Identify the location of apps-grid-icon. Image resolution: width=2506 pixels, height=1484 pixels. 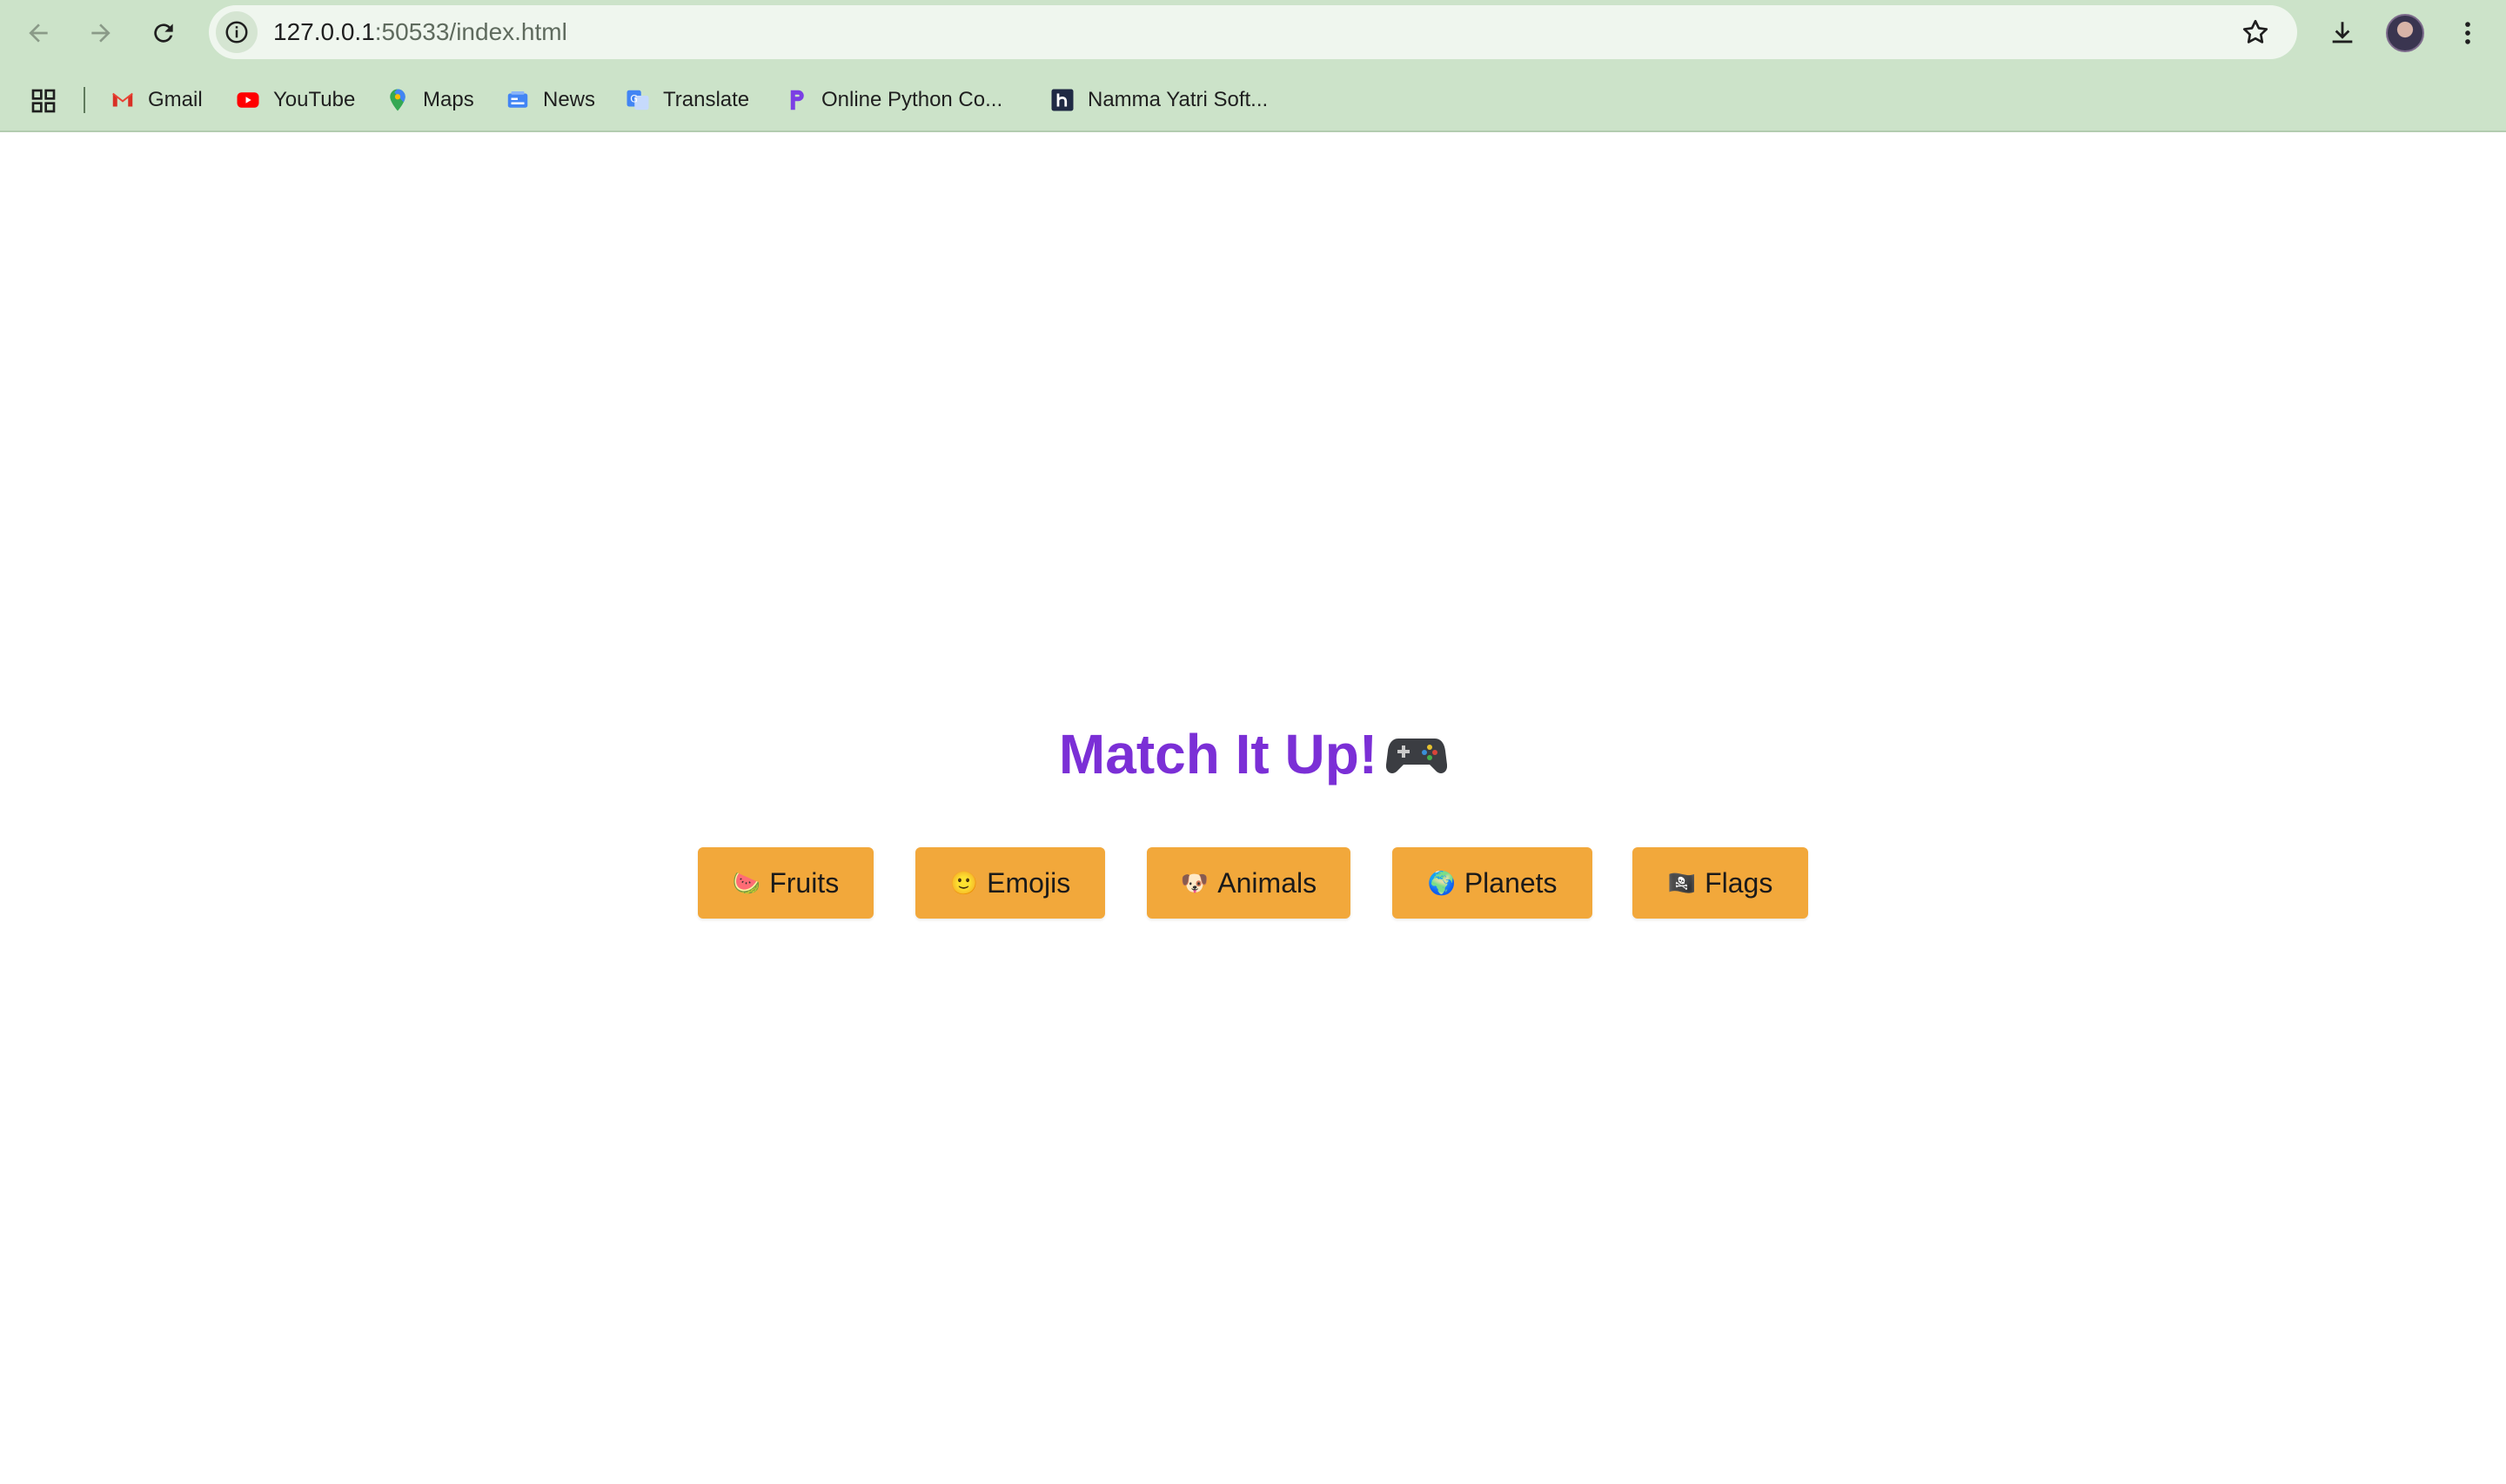
(43, 101).